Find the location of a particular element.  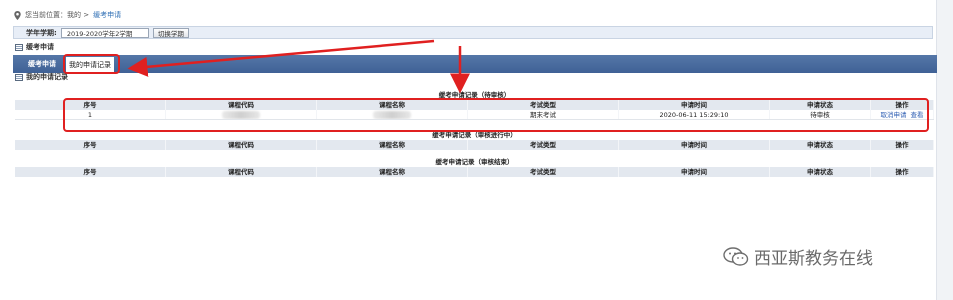

arrow-to-records-tab is located at coordinates (281, 58).